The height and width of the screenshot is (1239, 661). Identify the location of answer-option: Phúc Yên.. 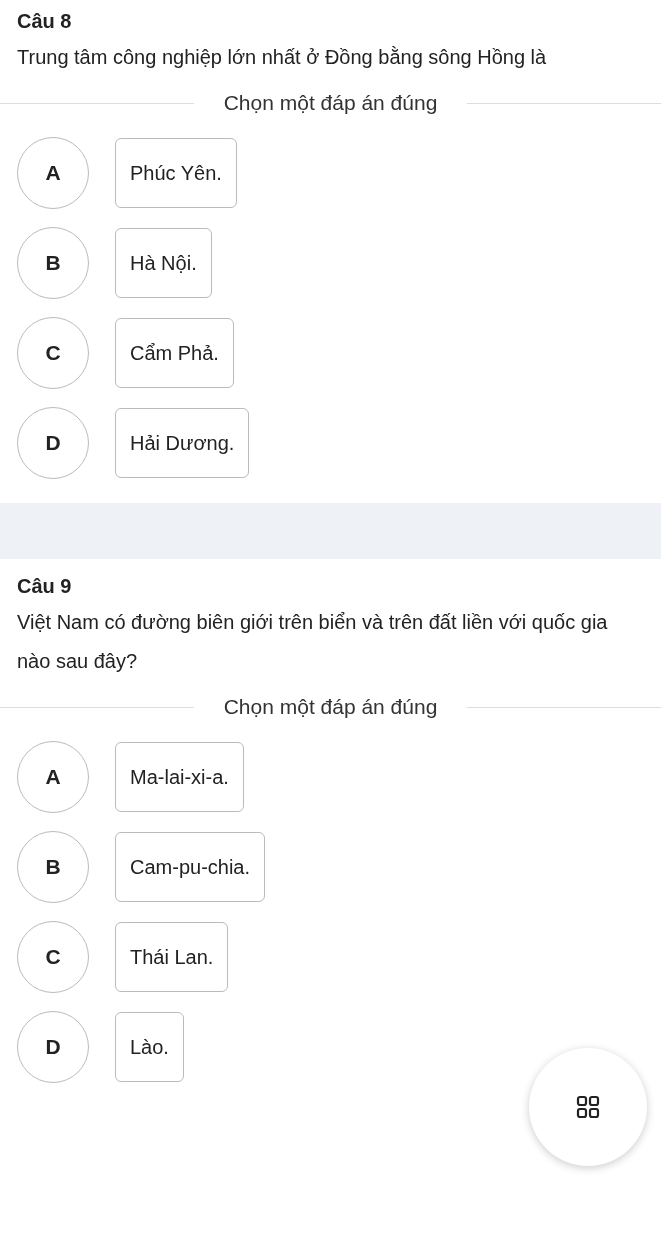
(176, 173).